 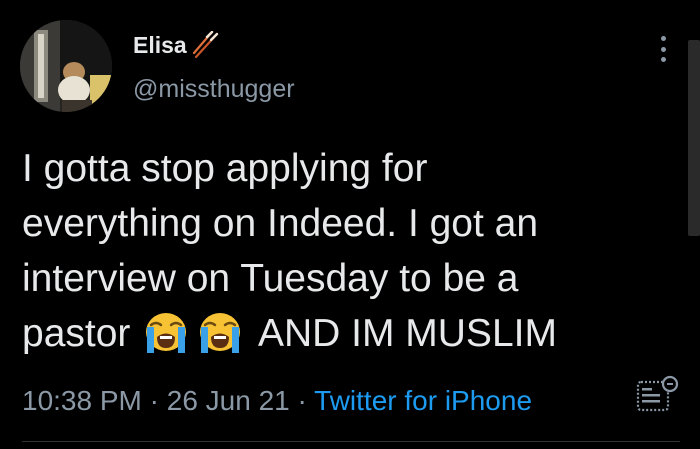 What do you see at coordinates (228, 400) in the screenshot?
I see `tweet-date: 26 Jun 21` at bounding box center [228, 400].